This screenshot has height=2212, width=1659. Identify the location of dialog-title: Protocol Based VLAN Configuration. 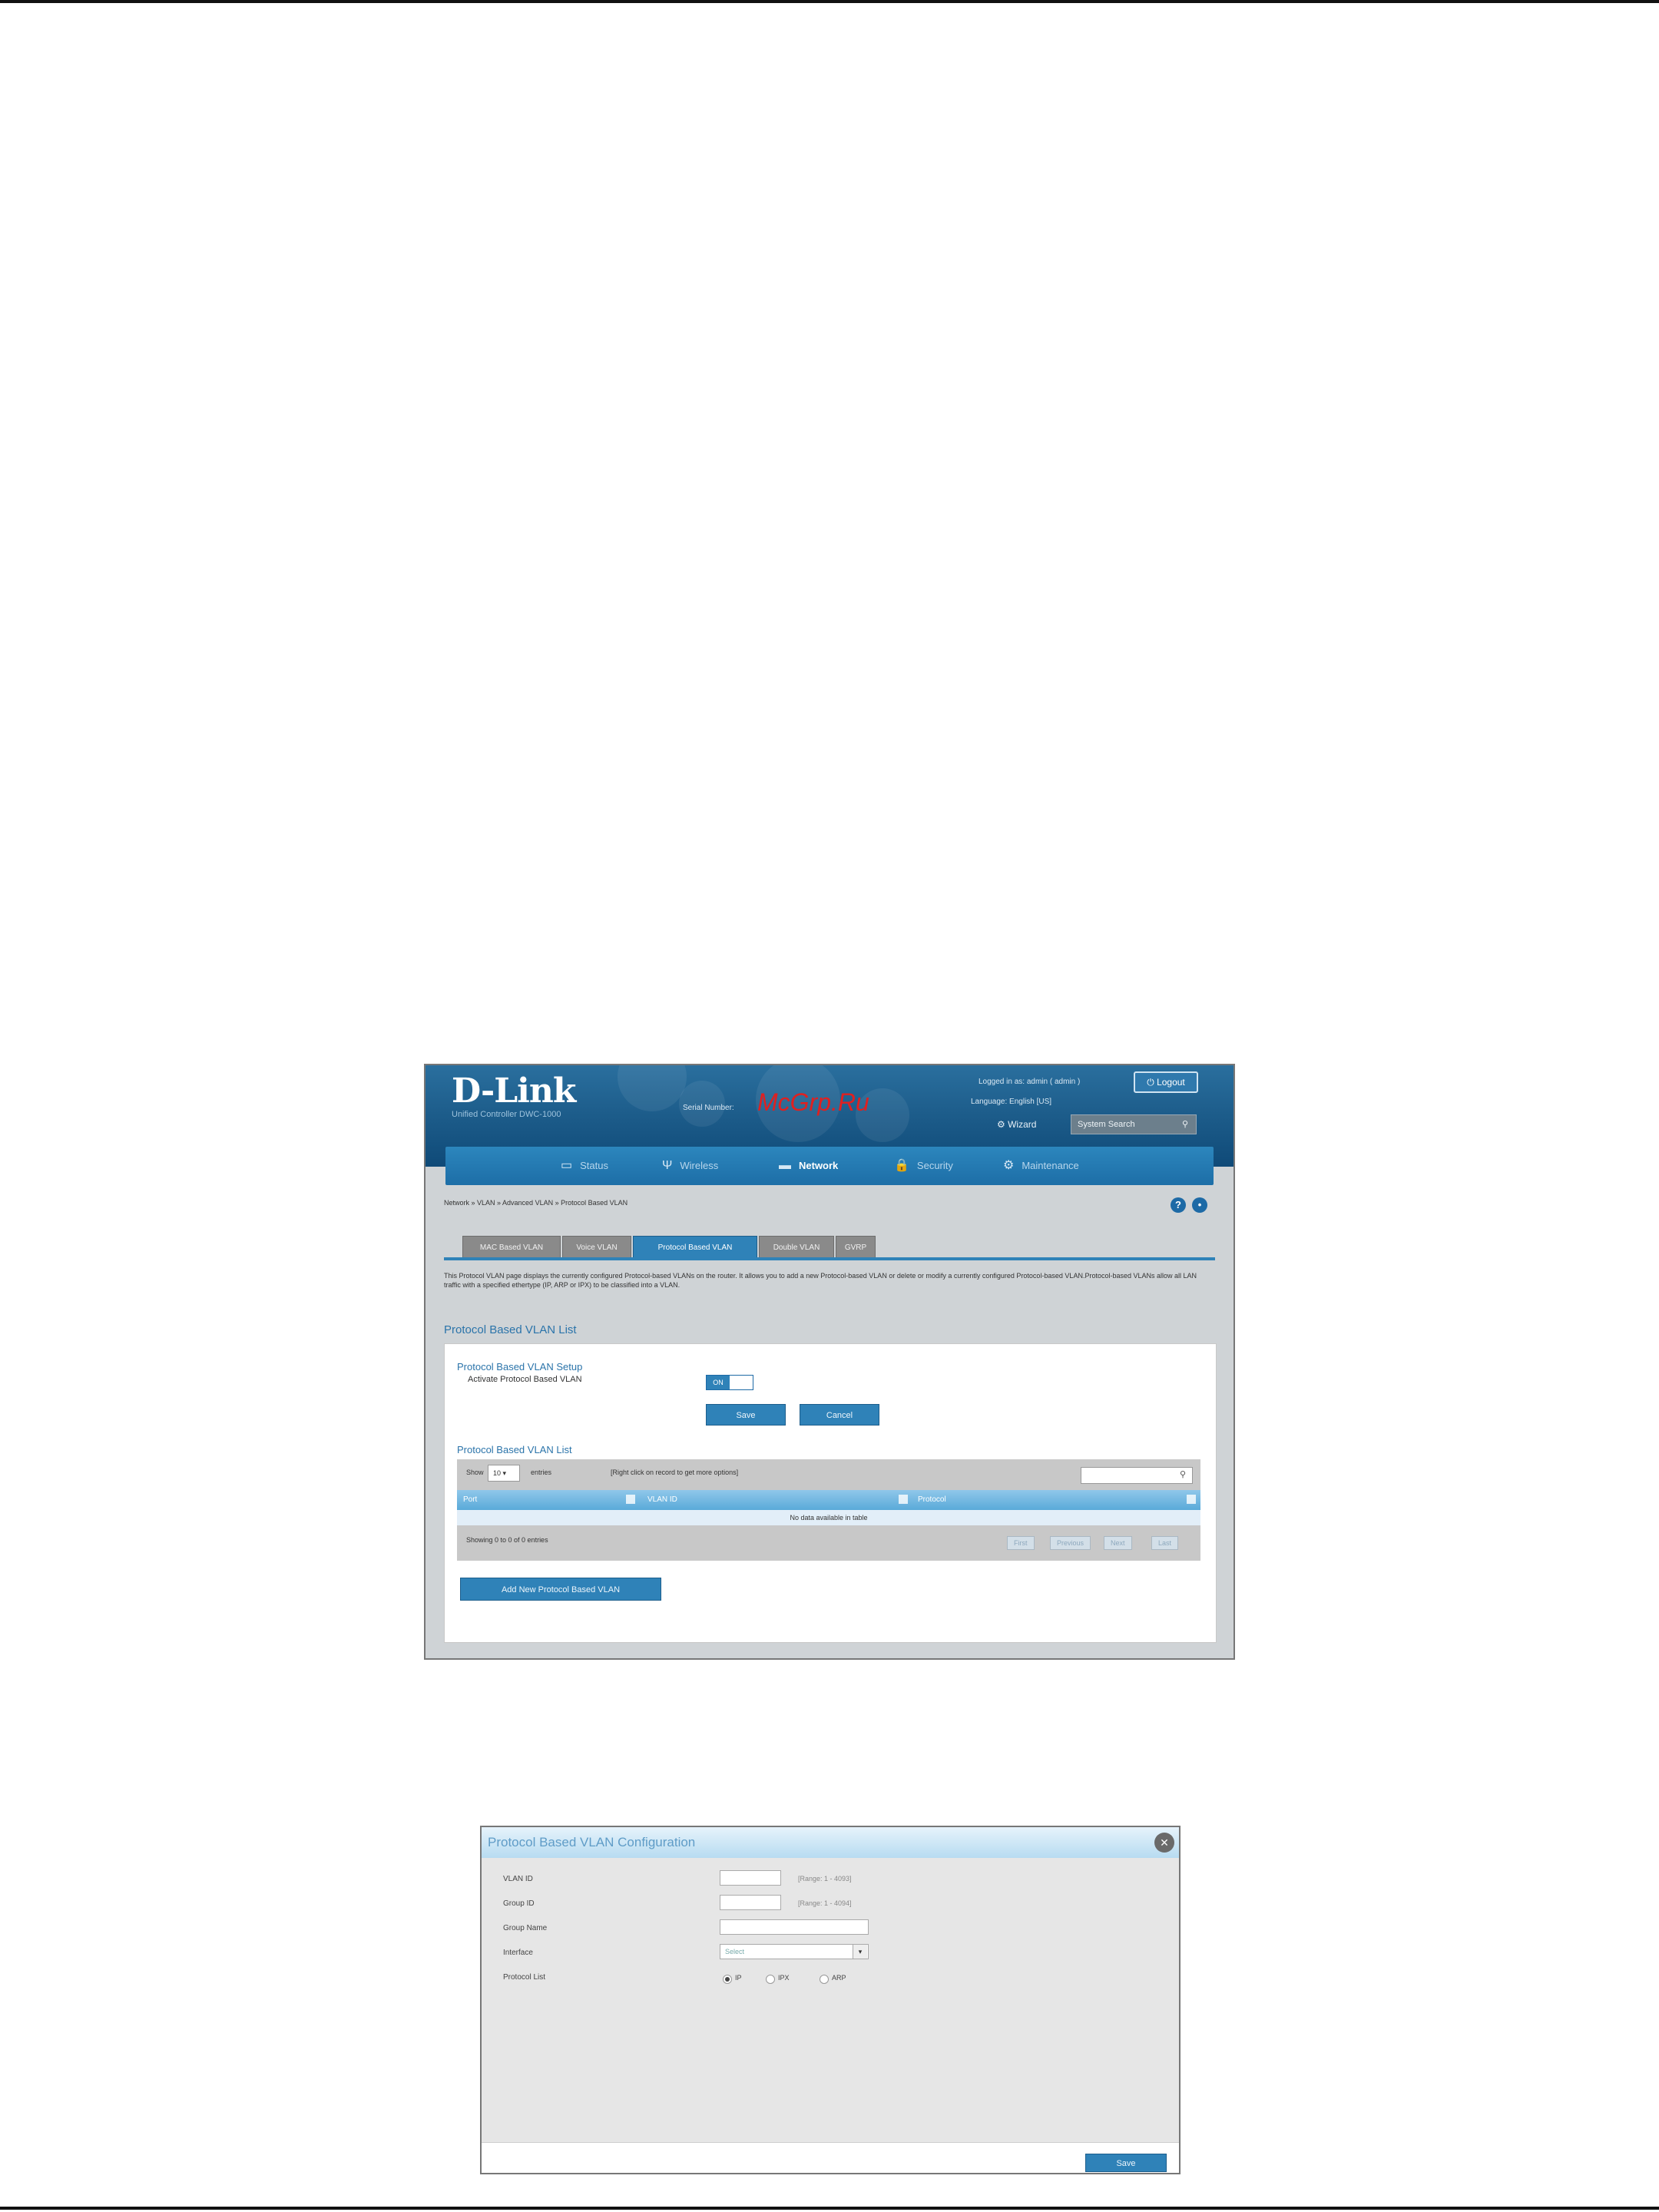
(592, 1842).